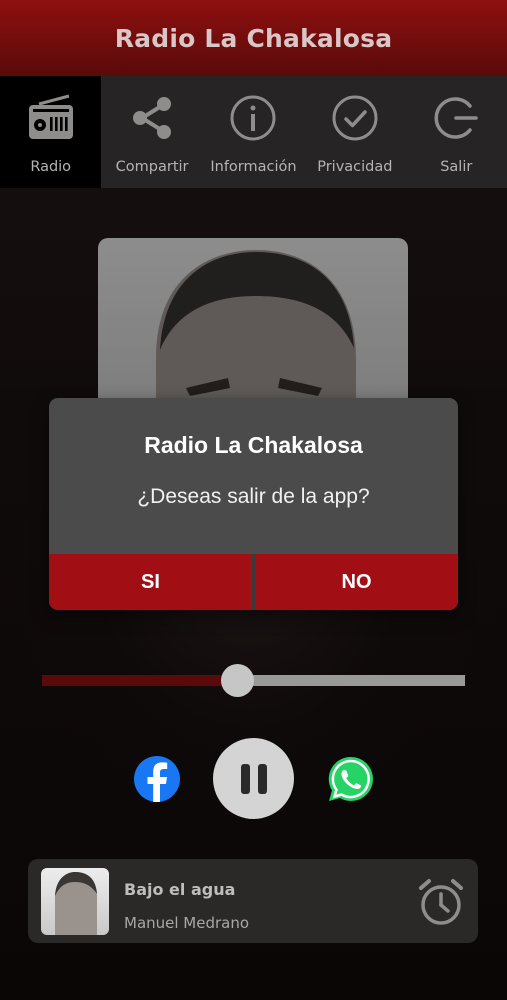 The image size is (507, 1000). I want to click on volume-slider, so click(253, 681).